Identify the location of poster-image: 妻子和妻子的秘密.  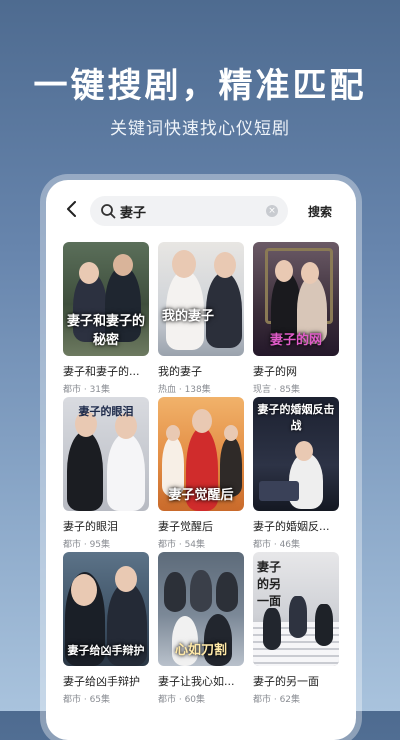
(106, 299).